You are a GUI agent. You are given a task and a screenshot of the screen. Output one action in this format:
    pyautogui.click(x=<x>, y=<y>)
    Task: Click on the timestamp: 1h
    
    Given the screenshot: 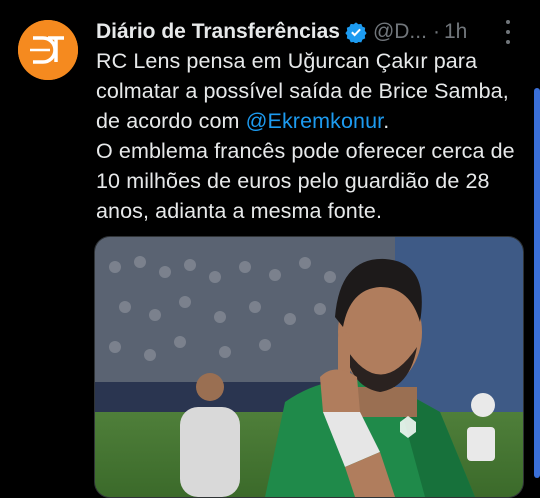 What is the action you would take?
    pyautogui.click(x=455, y=32)
    